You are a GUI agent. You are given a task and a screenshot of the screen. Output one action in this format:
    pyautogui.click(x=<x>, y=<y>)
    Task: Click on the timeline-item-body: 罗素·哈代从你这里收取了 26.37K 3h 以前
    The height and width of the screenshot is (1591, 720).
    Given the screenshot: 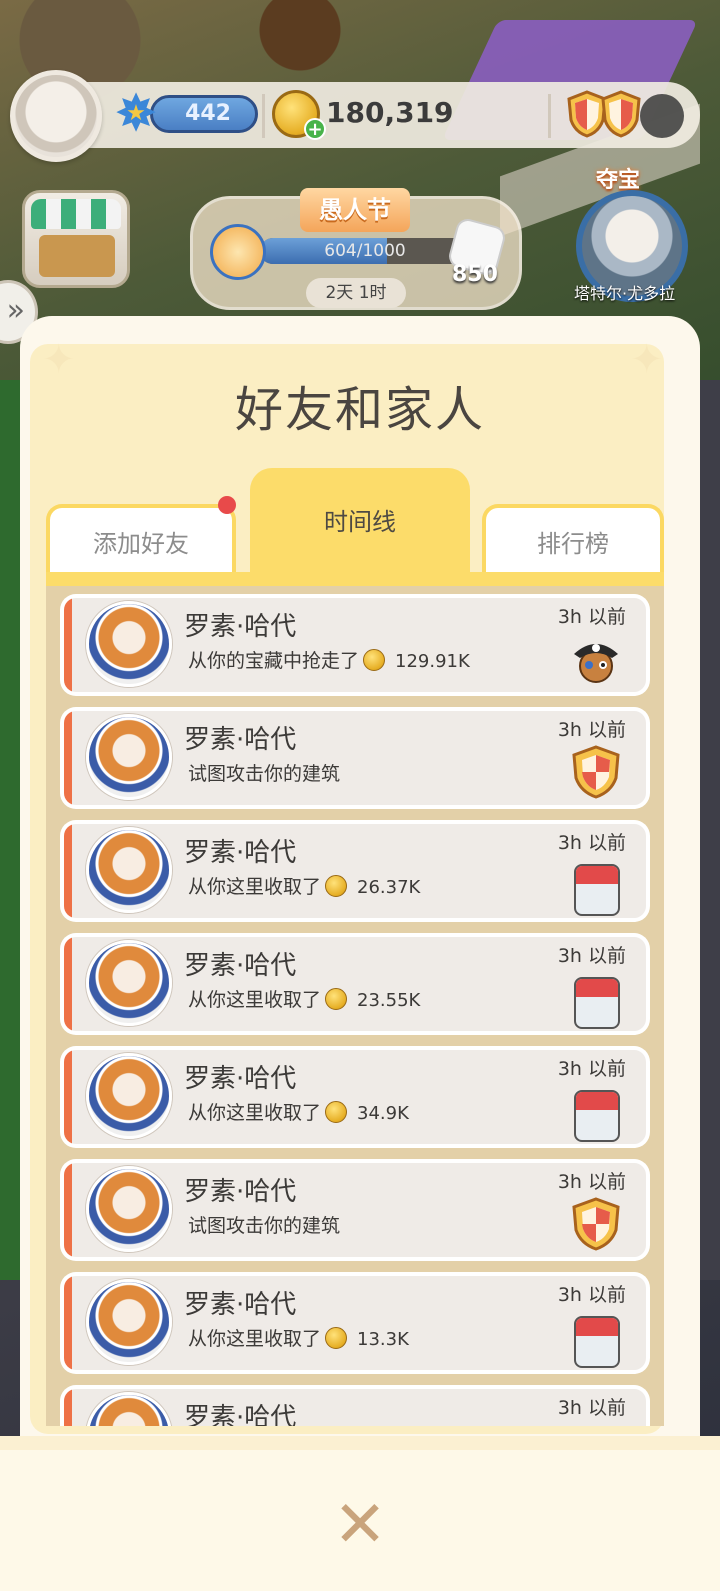 What is the action you would take?
    pyautogui.click(x=355, y=871)
    